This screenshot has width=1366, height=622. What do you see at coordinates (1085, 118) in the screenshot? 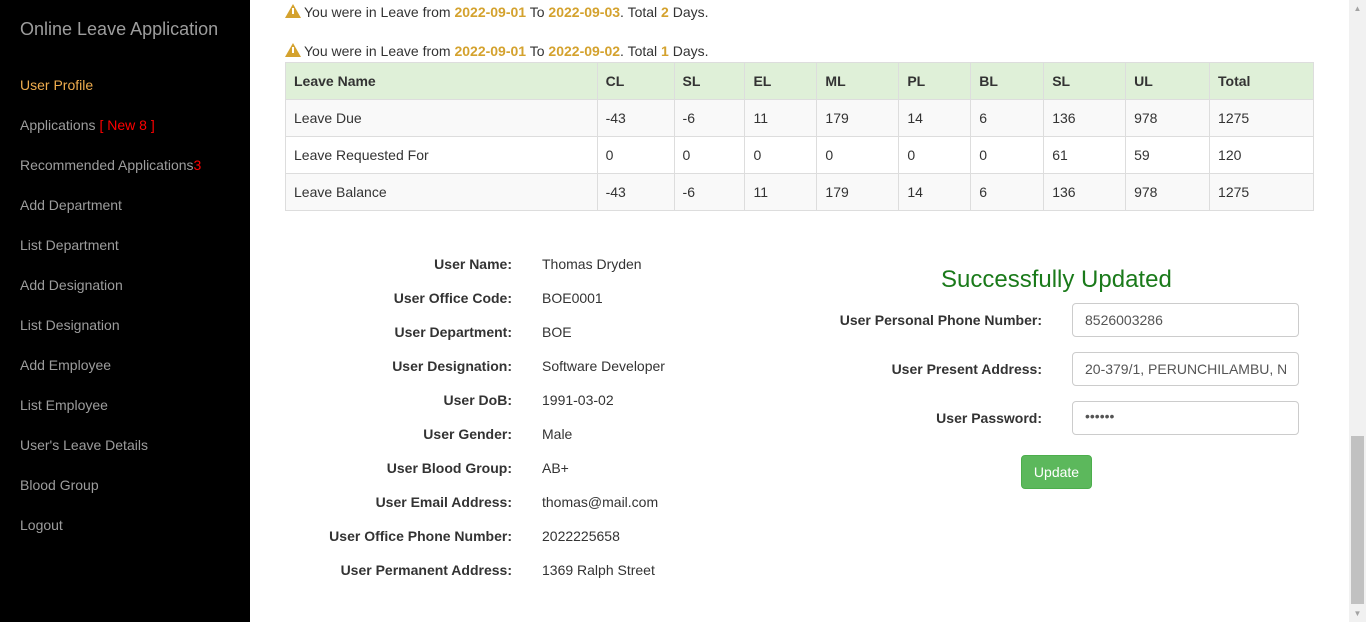
I see `table-cell: 136` at bounding box center [1085, 118].